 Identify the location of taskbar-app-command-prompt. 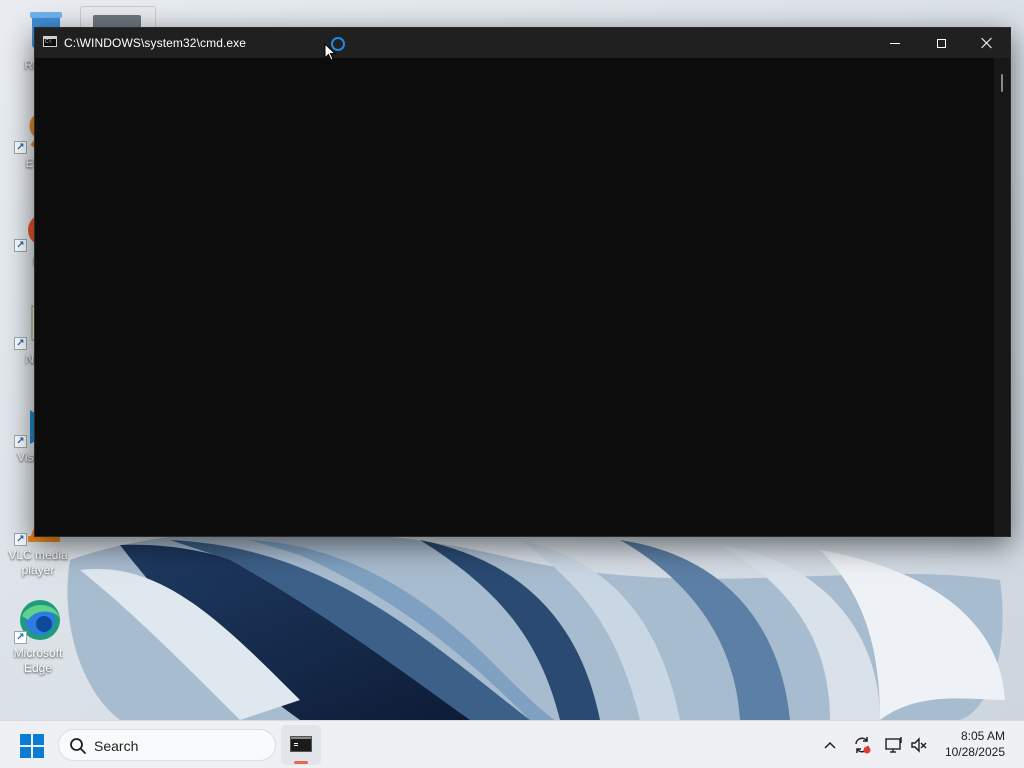
(301, 745).